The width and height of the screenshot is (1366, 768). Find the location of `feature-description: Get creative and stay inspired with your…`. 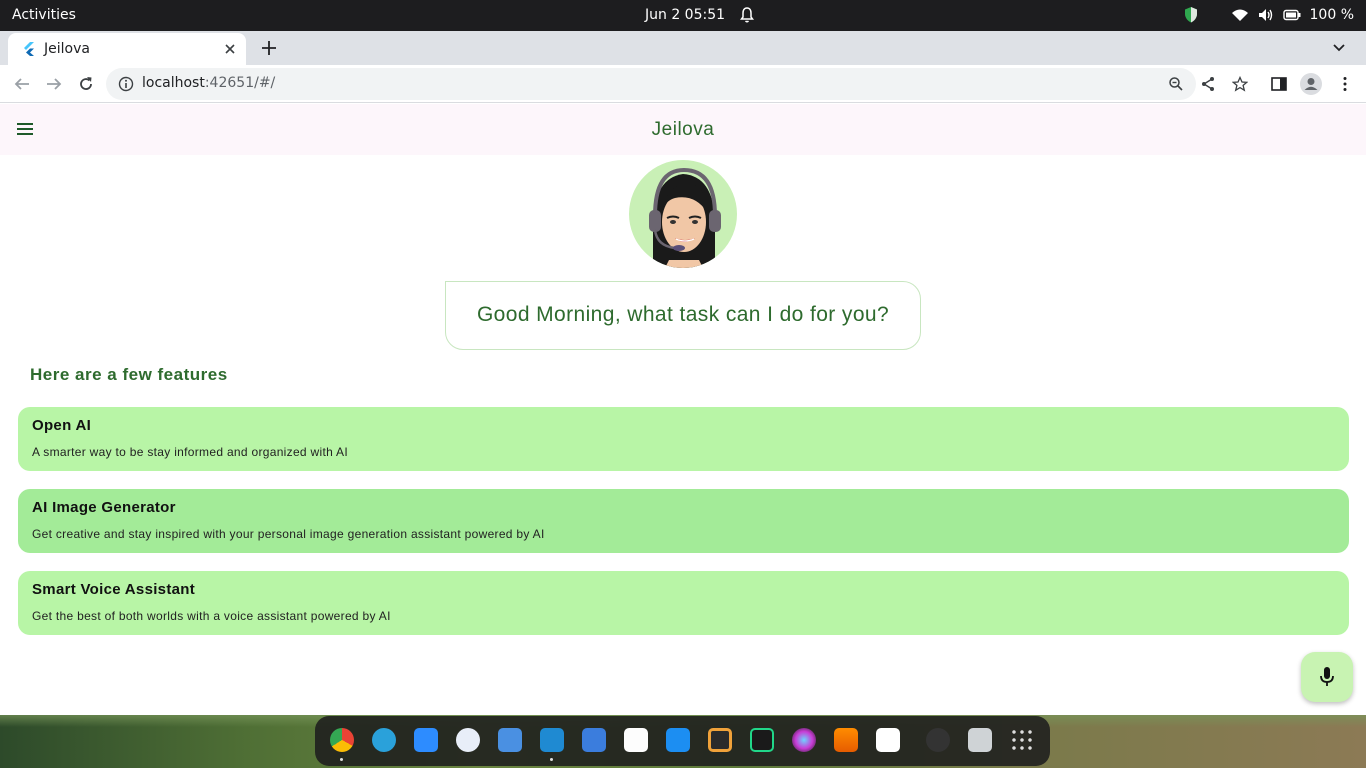

feature-description: Get creative and stay inspired with your… is located at coordinates (288, 534).